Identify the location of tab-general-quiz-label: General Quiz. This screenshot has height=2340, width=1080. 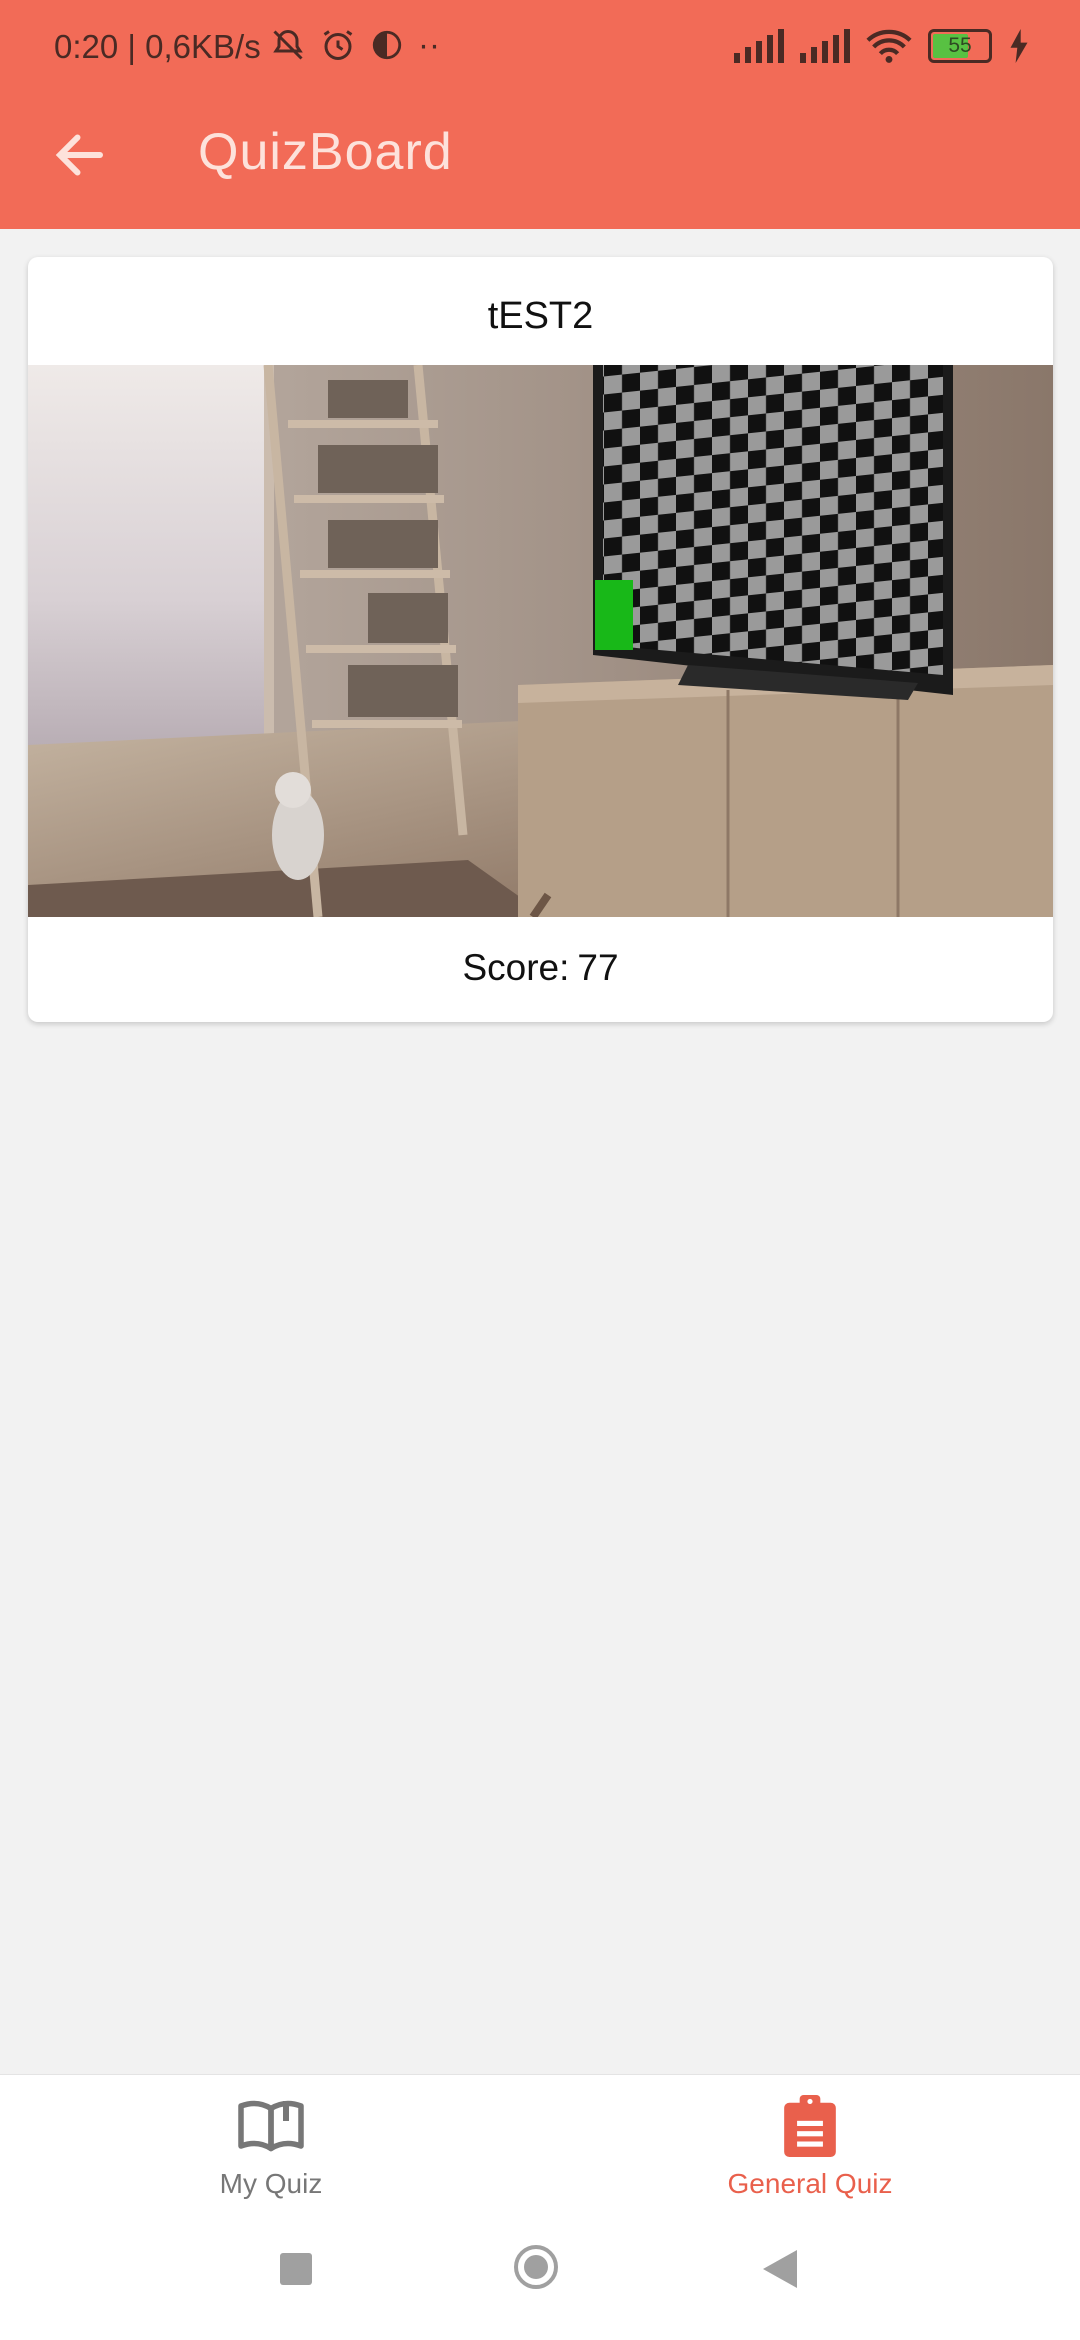
(810, 2183).